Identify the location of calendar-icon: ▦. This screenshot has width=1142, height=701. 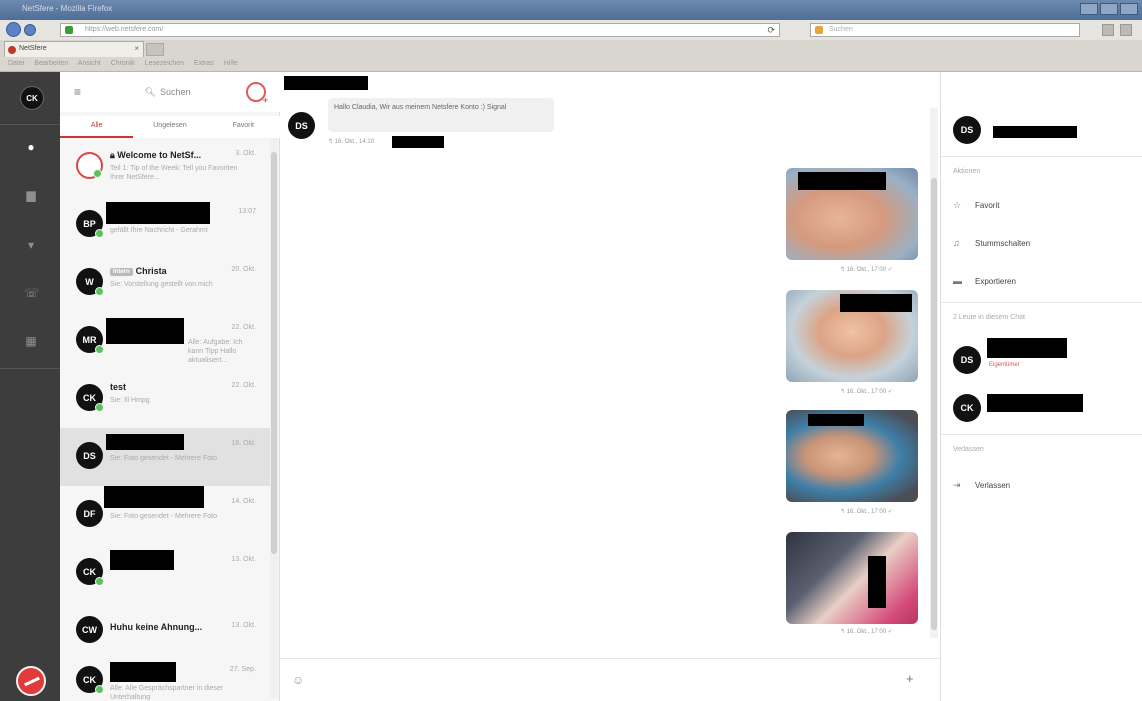
(31, 341).